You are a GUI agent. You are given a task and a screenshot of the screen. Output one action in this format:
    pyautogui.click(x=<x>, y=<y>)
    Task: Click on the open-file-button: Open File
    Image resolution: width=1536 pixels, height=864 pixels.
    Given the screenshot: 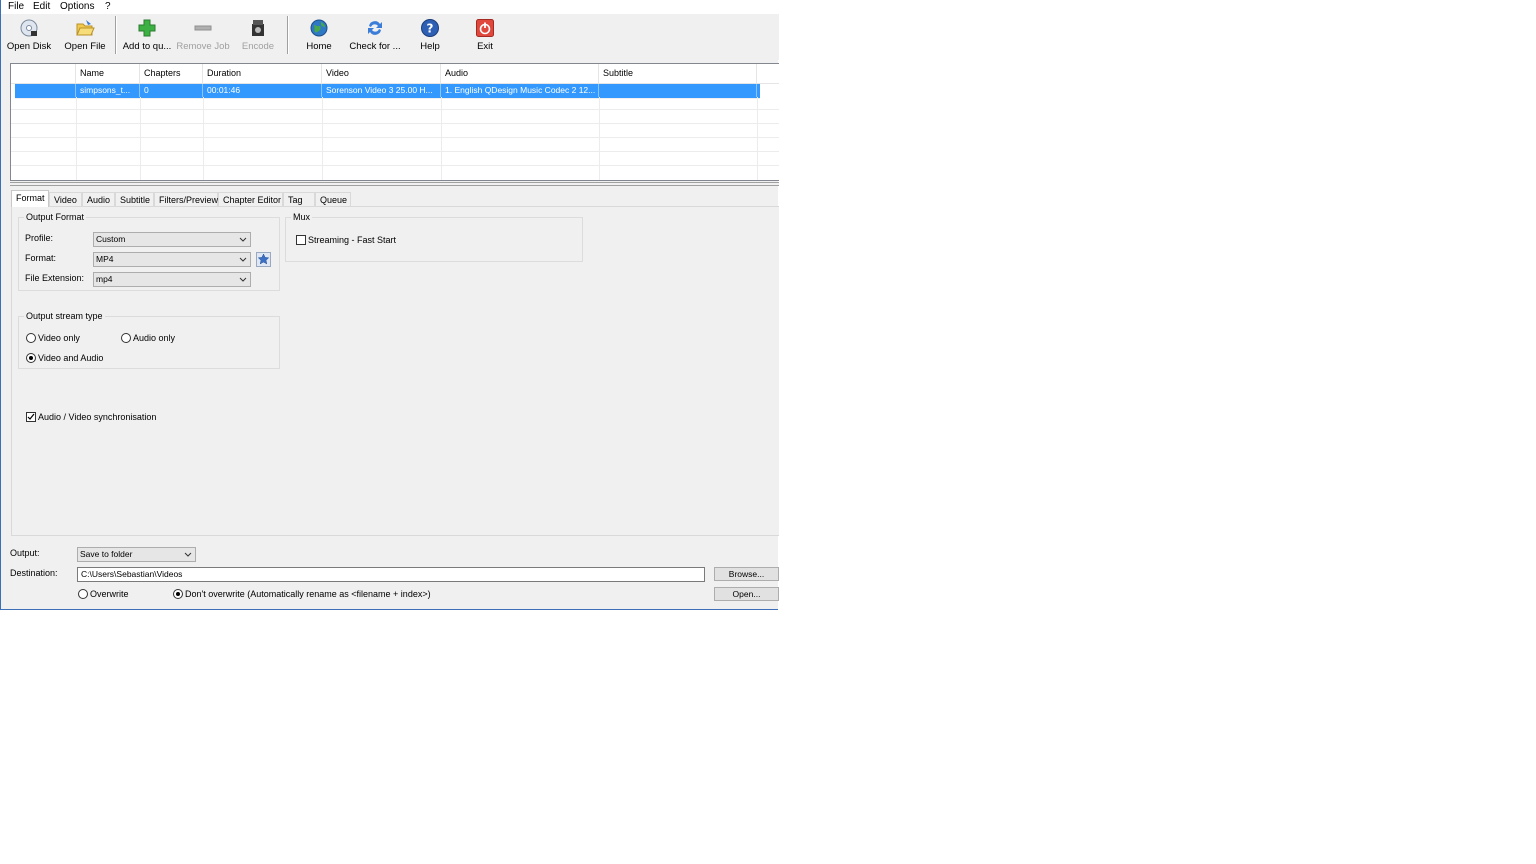 What is the action you would take?
    pyautogui.click(x=85, y=36)
    